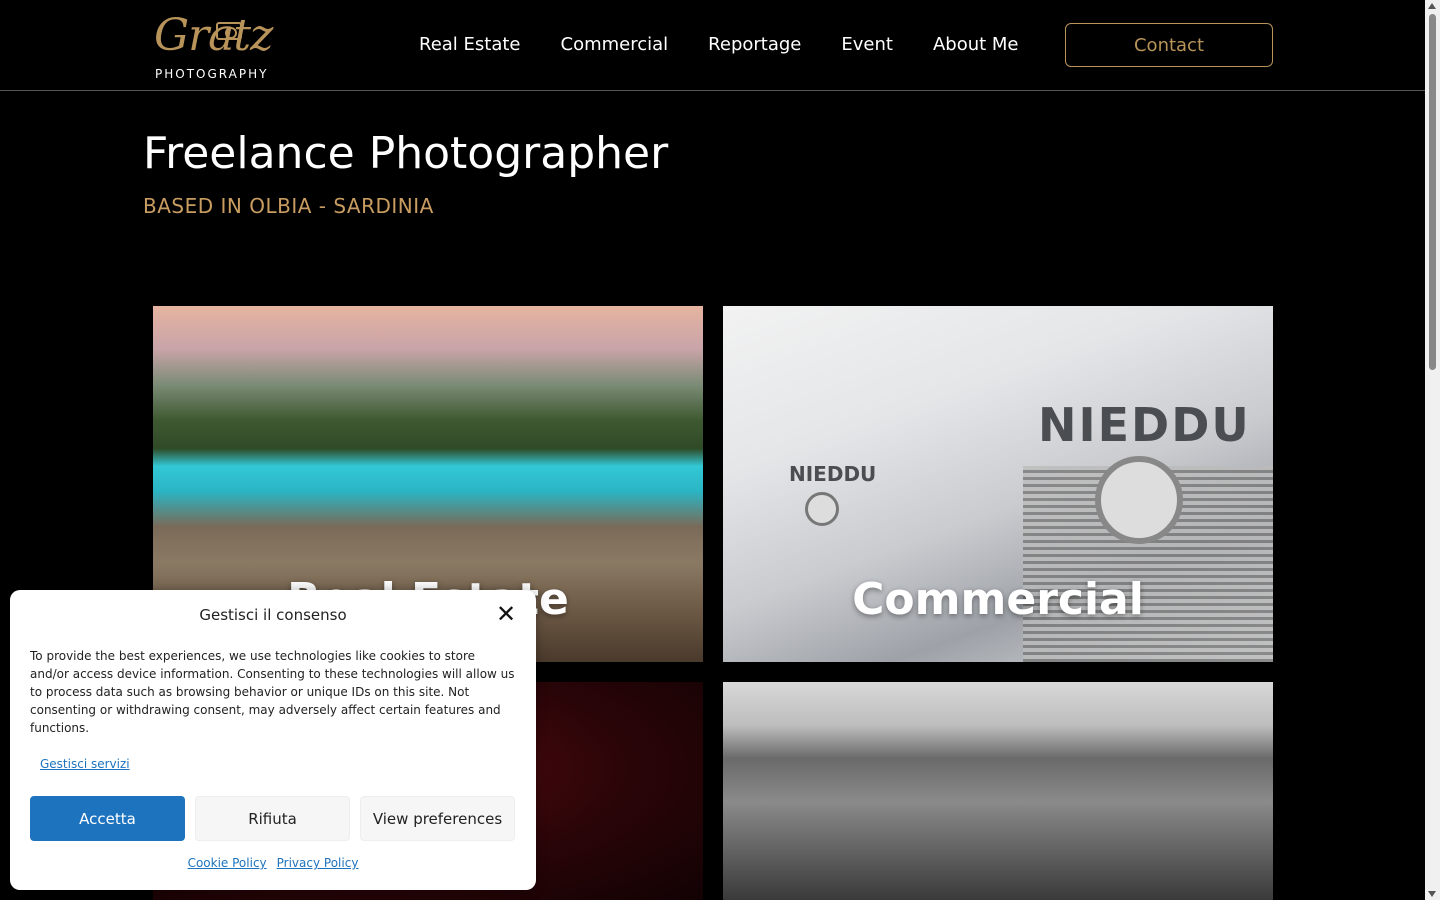 The image size is (1440, 900). I want to click on close-icon: ✕, so click(506, 614).